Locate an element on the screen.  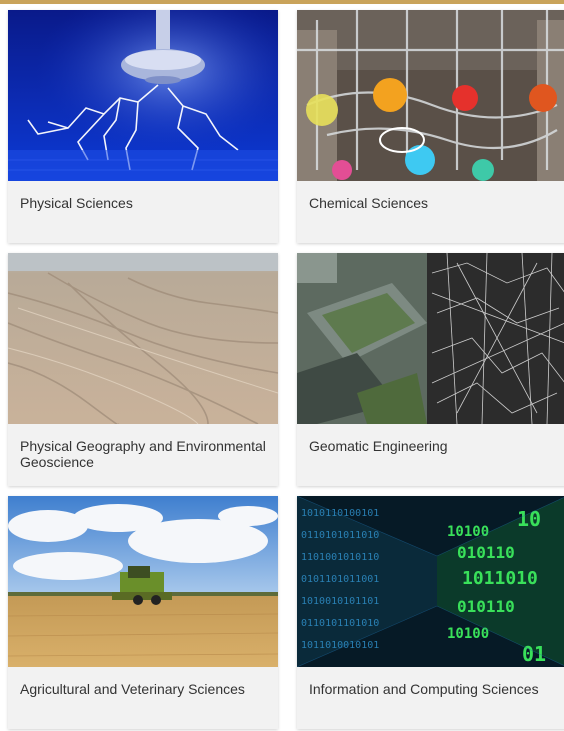
agricultural-sciences-image is located at coordinates (143, 581).